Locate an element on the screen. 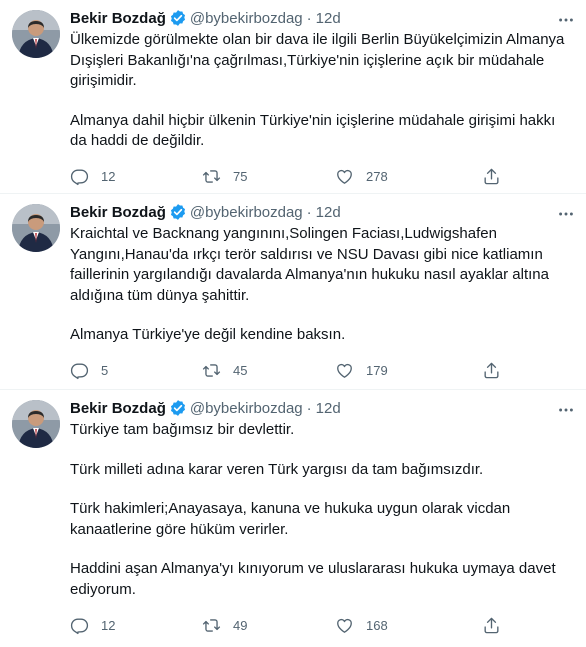 This screenshot has height=647, width=586. like-count: 179 is located at coordinates (377, 370).